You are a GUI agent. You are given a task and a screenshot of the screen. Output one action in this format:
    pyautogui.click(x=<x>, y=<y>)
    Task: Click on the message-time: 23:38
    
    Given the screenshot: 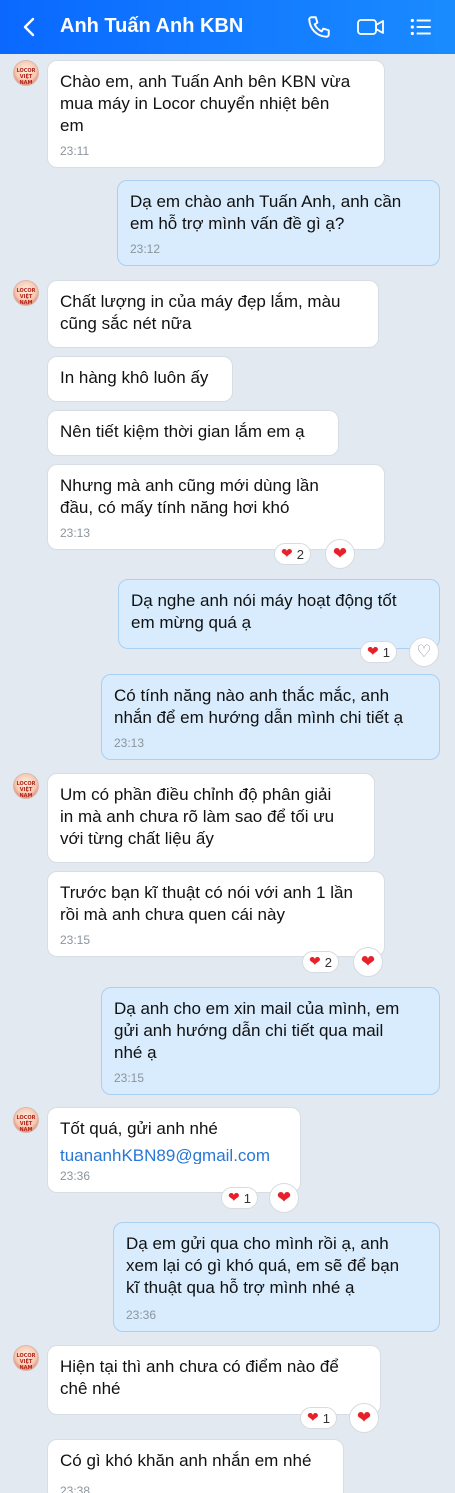 What is the action you would take?
    pyautogui.click(x=75, y=1488)
    